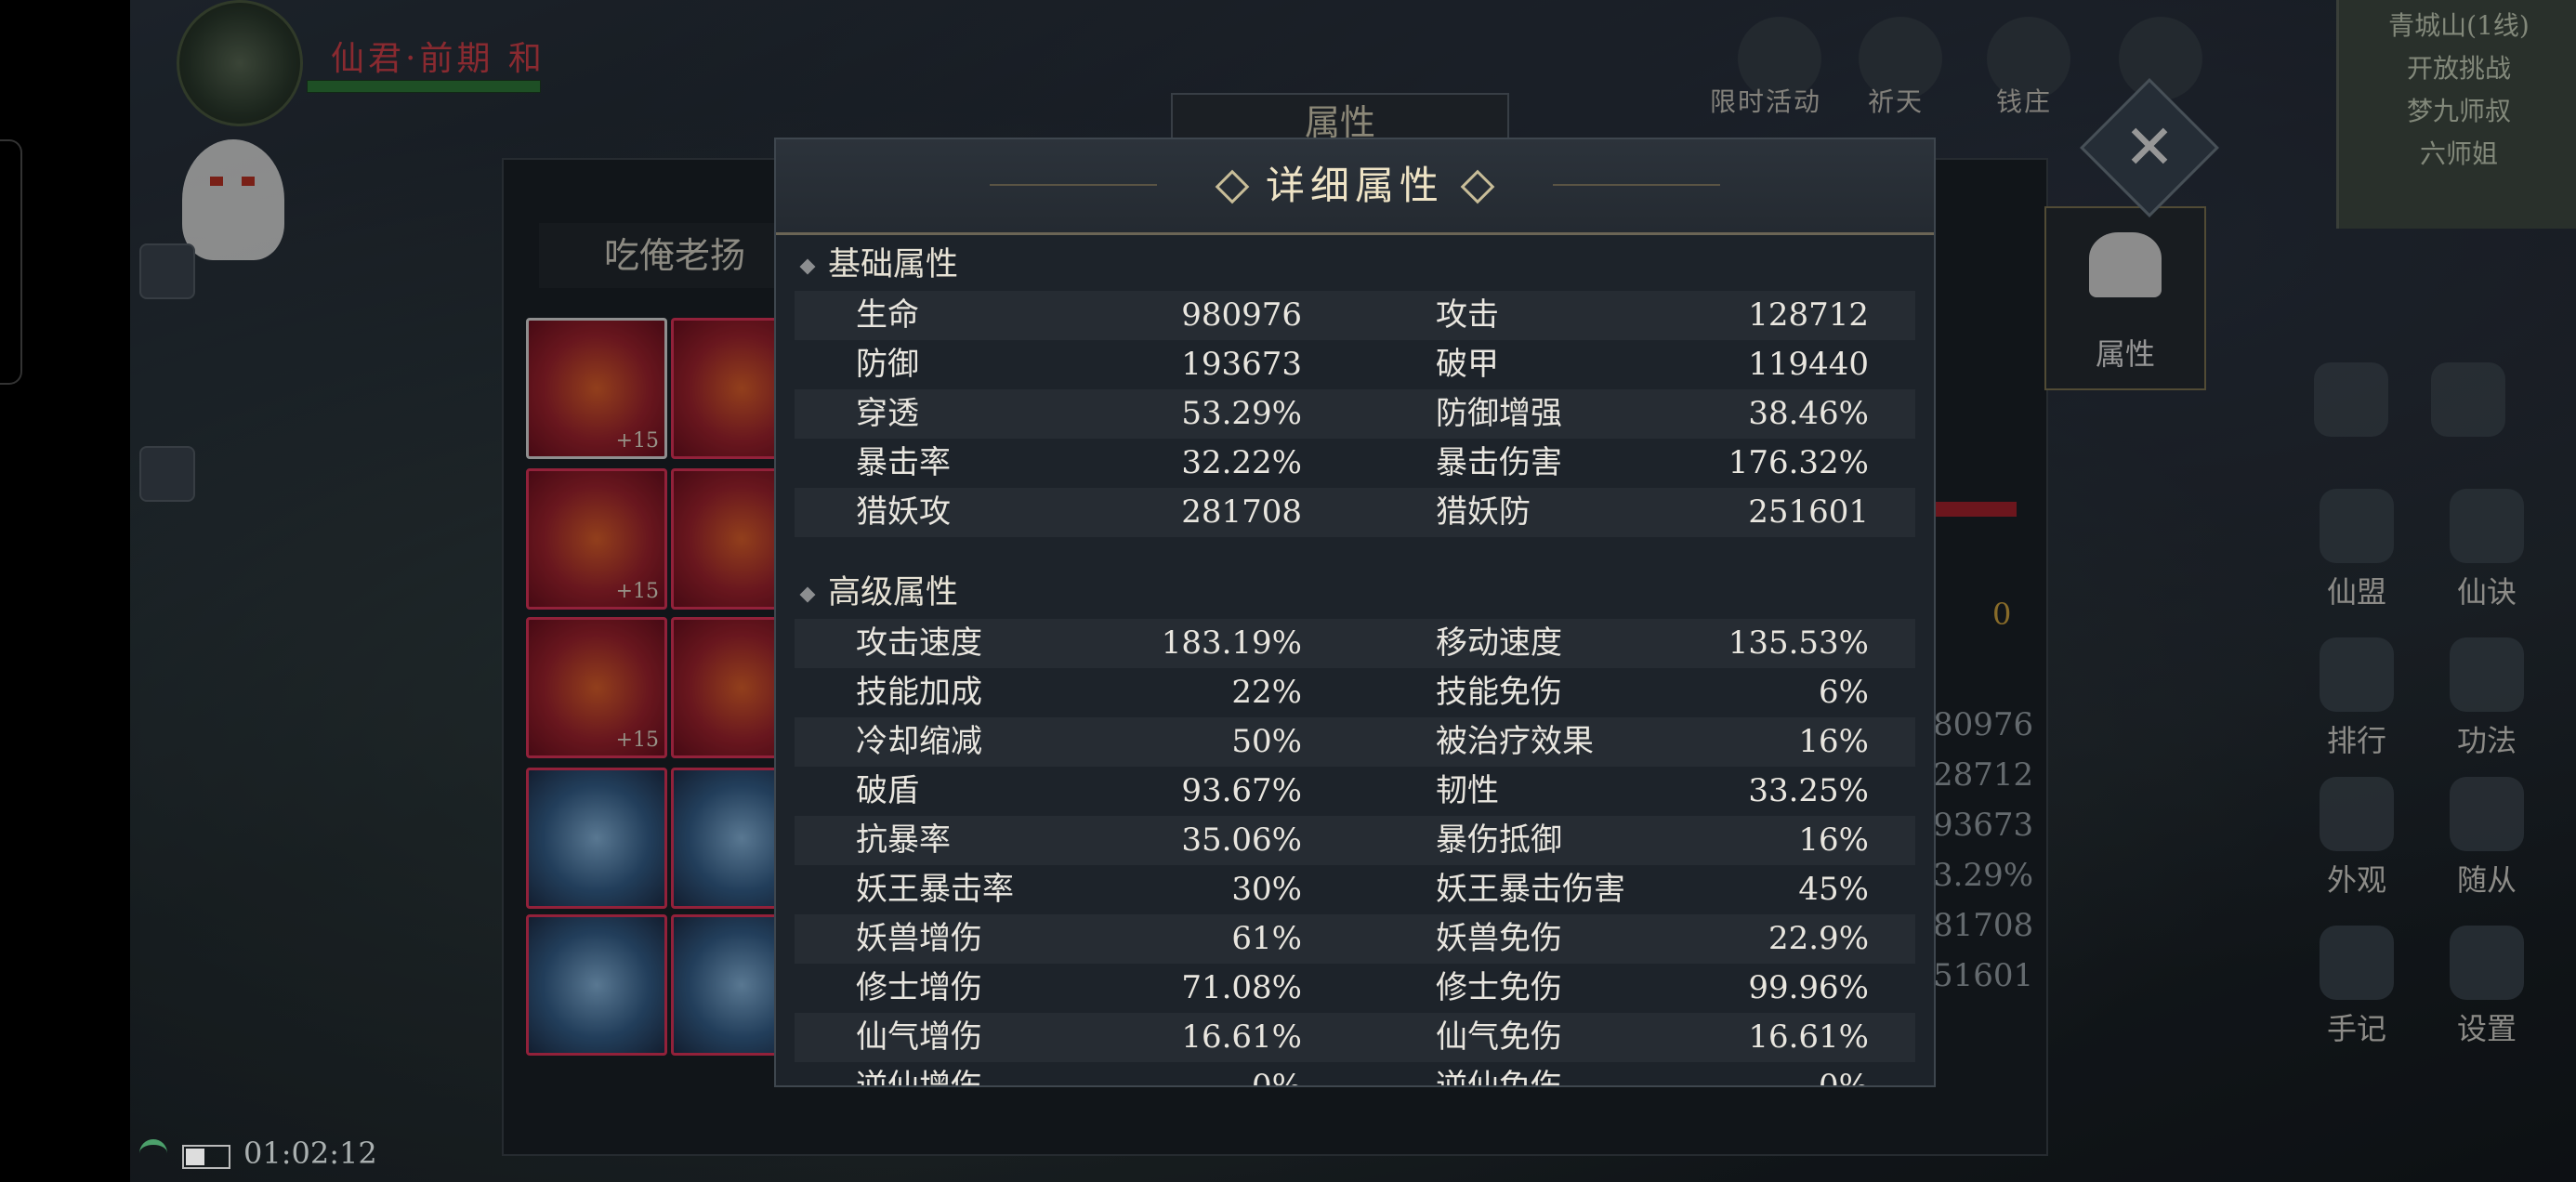 This screenshot has height=1182, width=2576. What do you see at coordinates (1467, 790) in the screenshot?
I see `stat-label: 韧性` at bounding box center [1467, 790].